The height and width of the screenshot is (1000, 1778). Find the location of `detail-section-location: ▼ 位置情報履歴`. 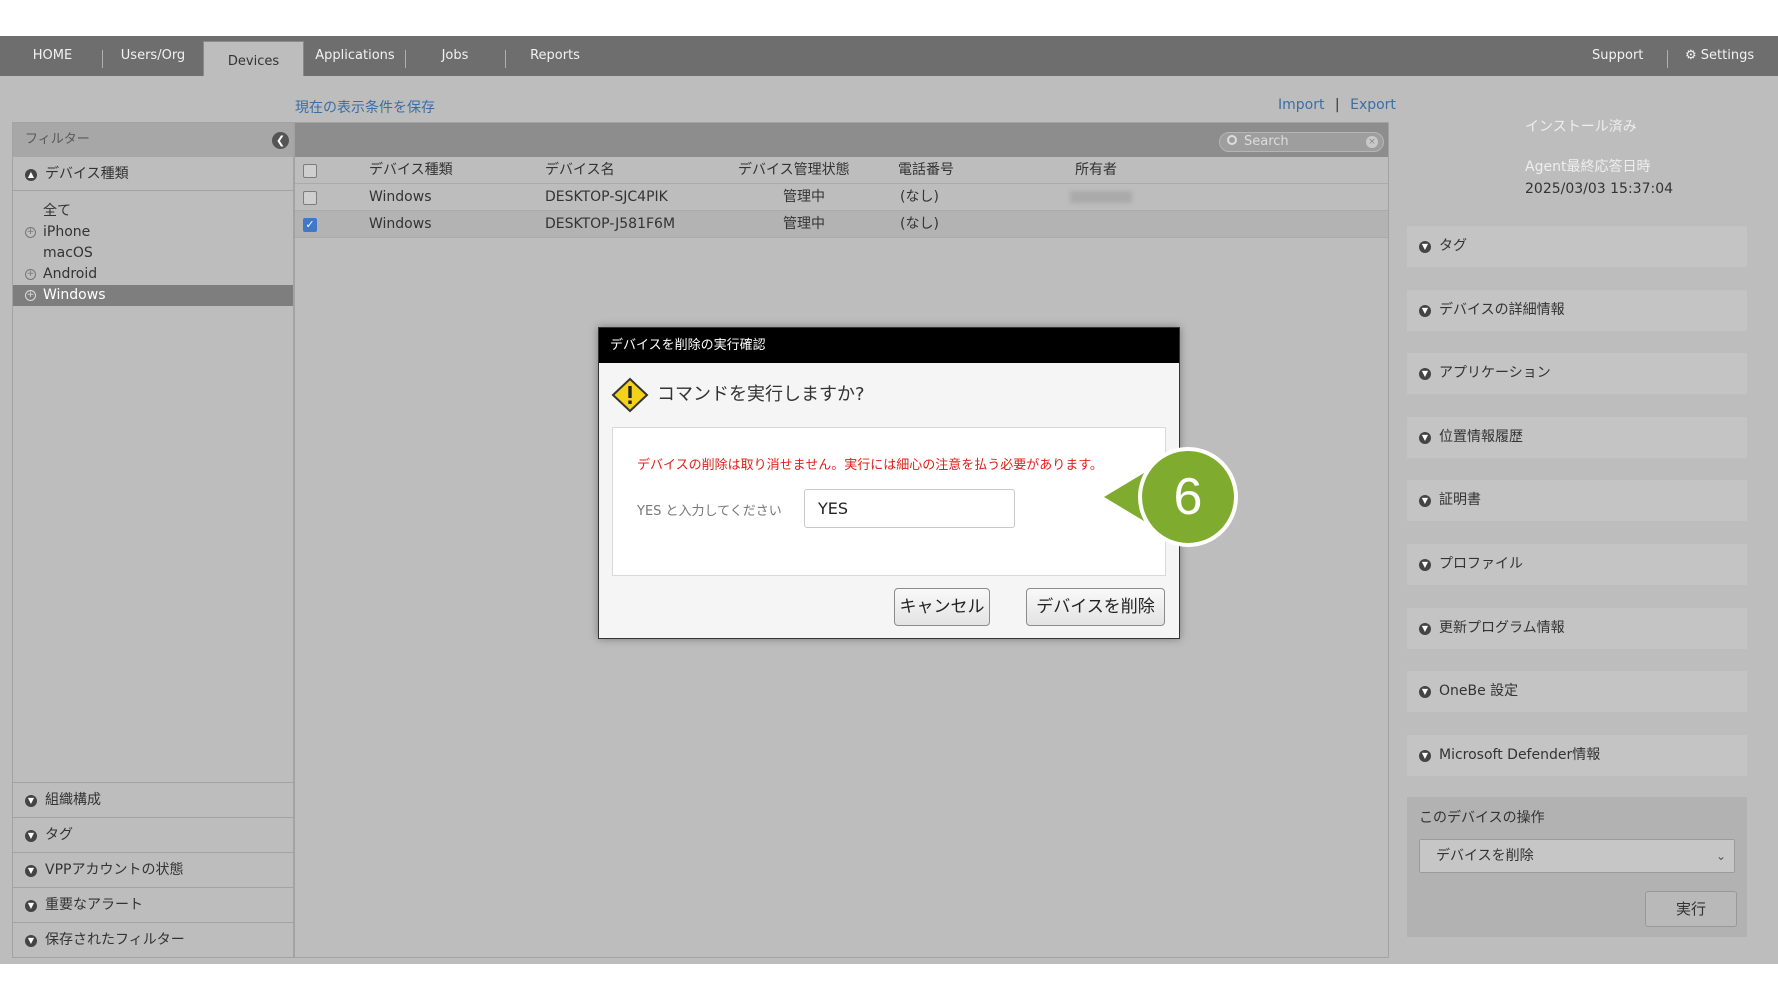

detail-section-location: ▼ 位置情報履歴 is located at coordinates (1577, 437).